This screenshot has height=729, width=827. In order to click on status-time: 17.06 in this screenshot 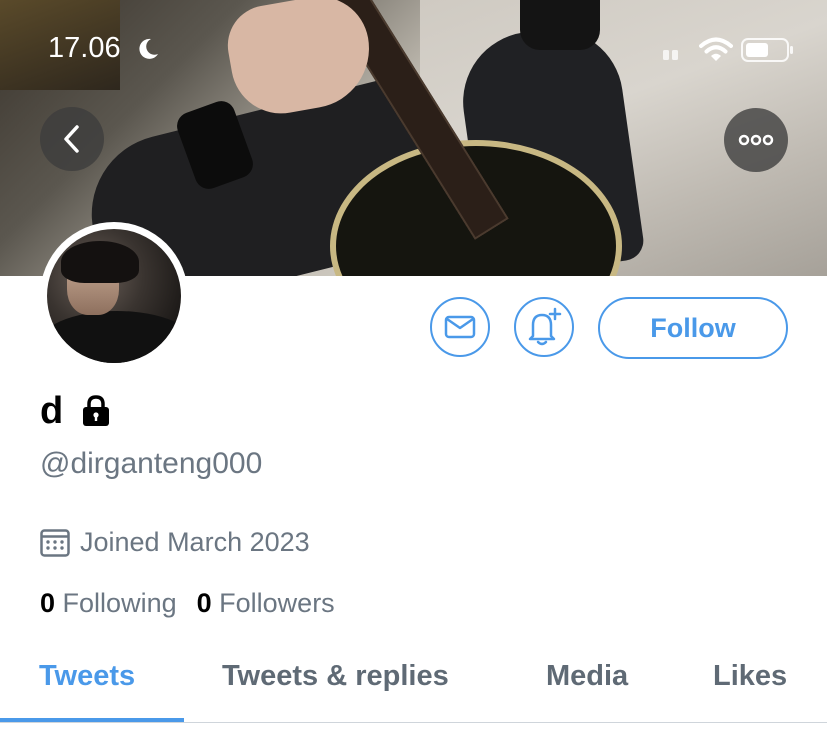, I will do `click(84, 48)`.